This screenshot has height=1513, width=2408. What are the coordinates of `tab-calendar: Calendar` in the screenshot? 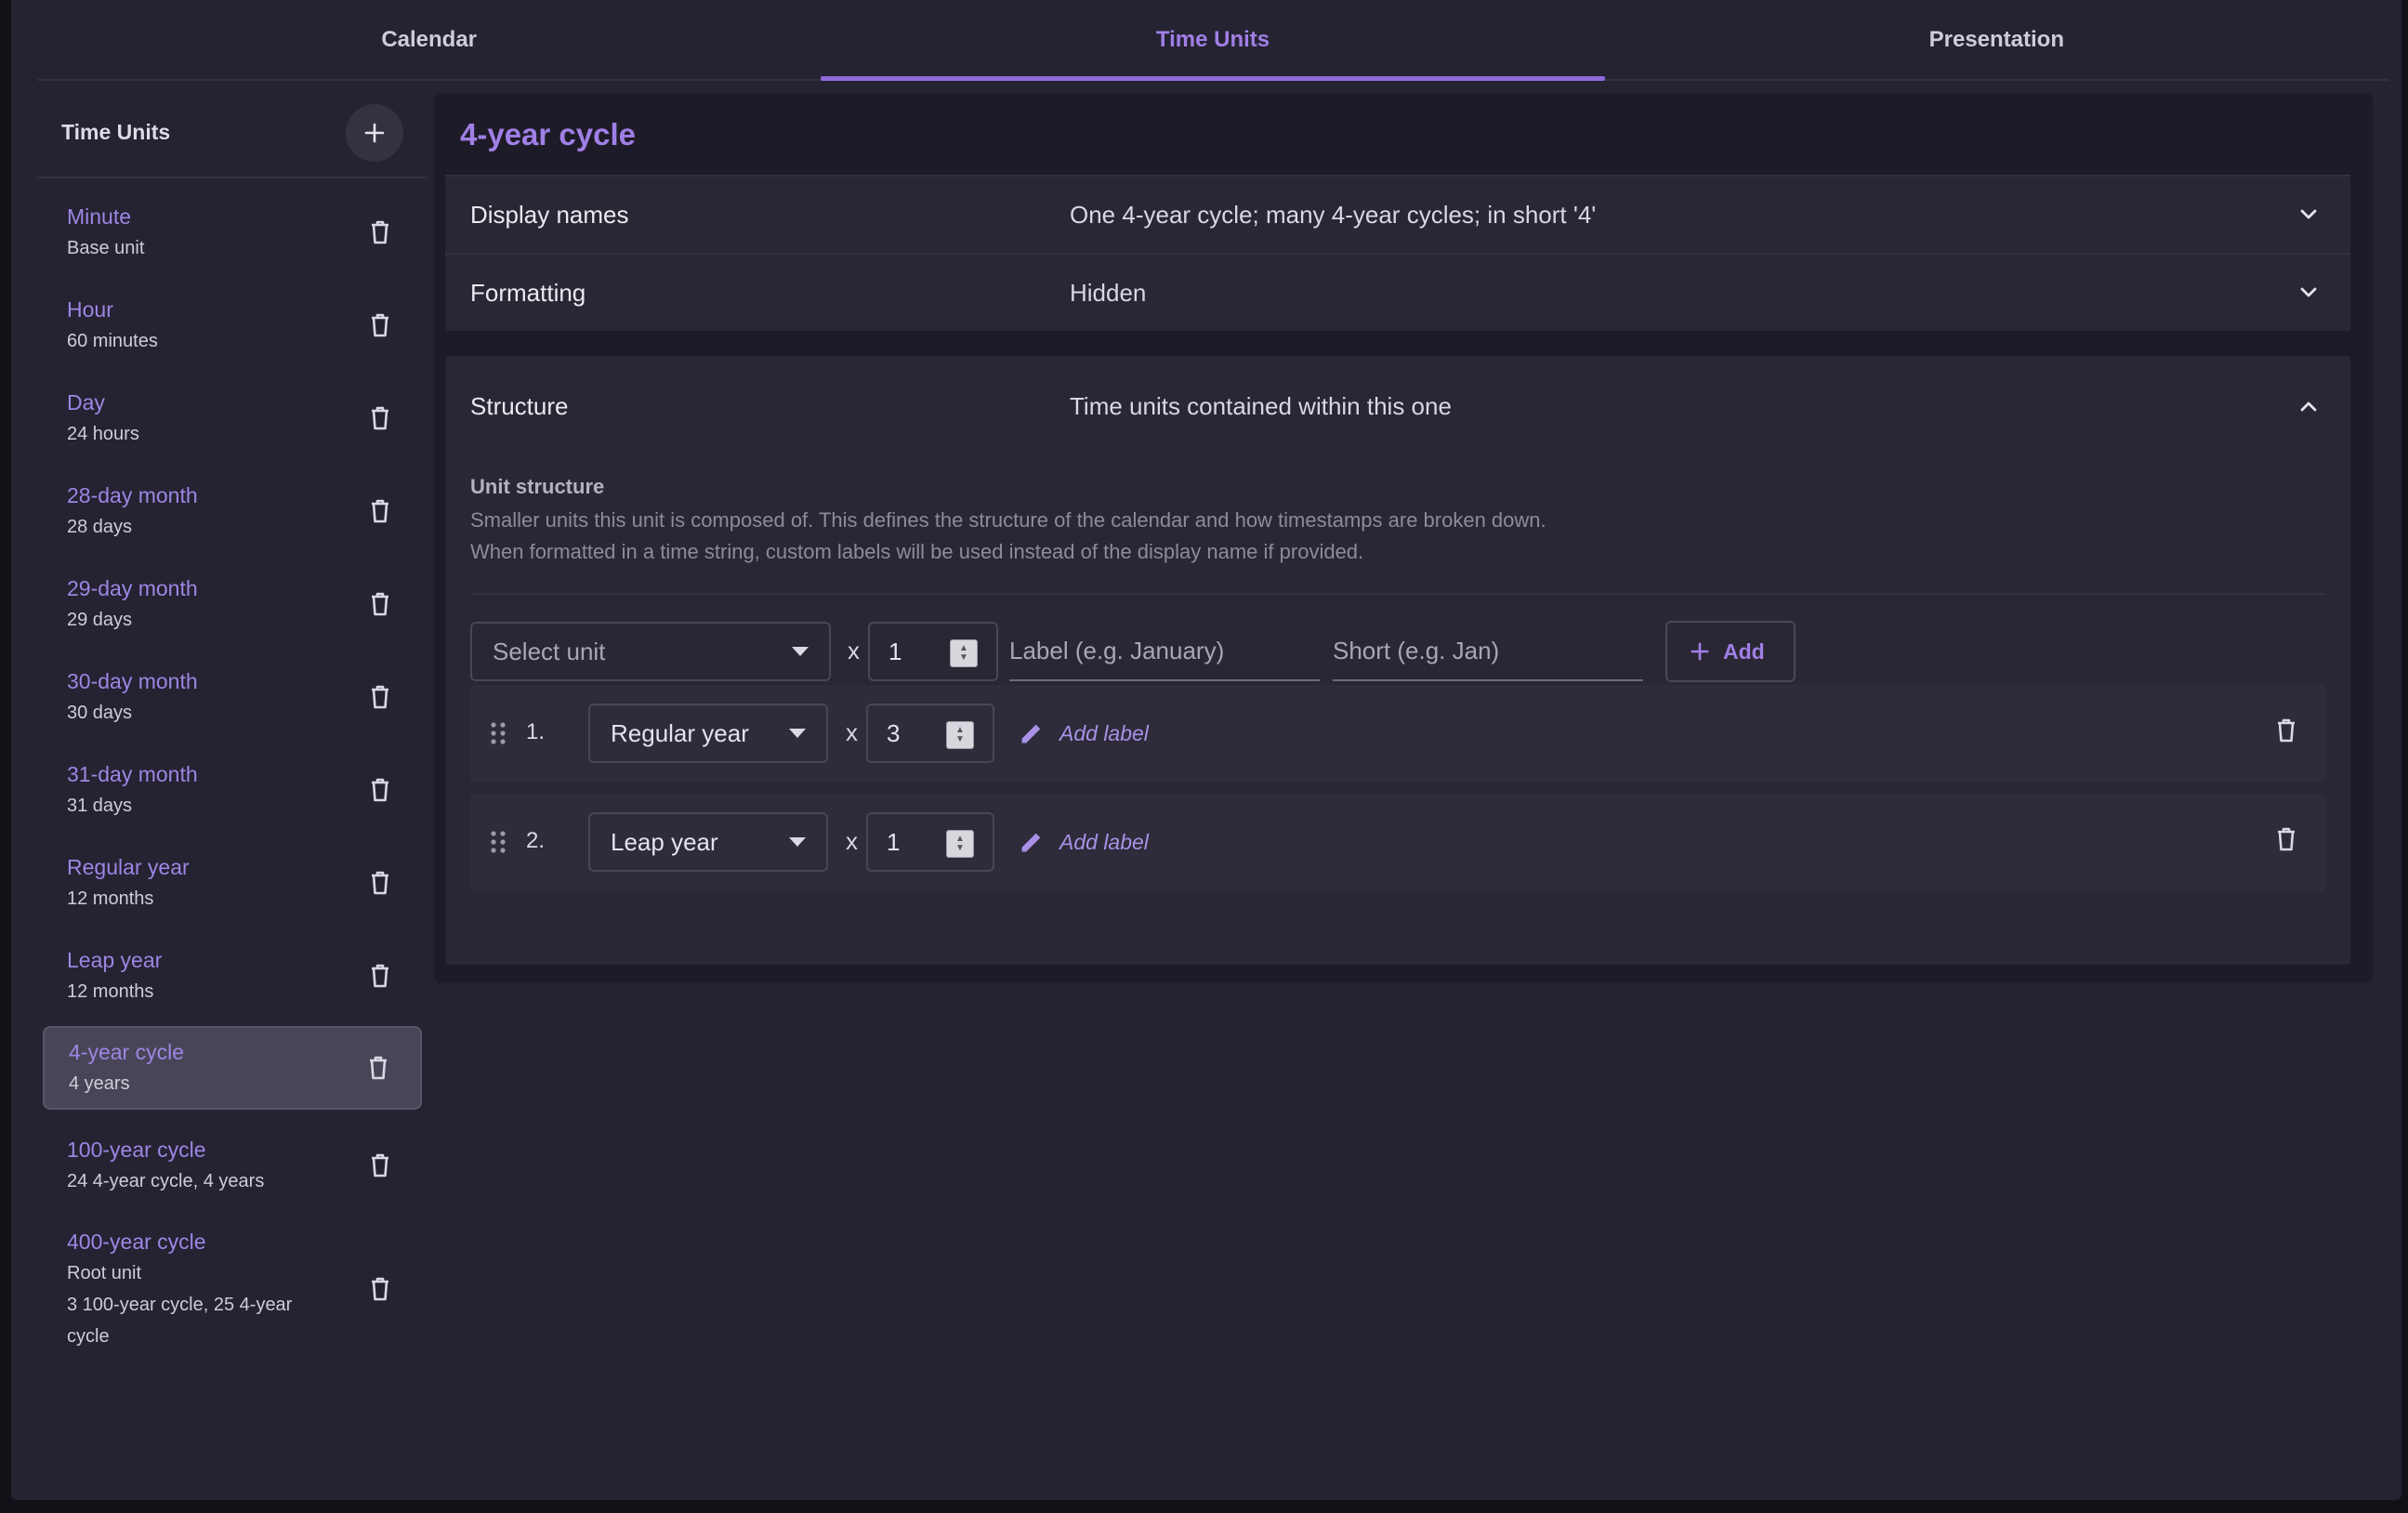 It's located at (429, 40).